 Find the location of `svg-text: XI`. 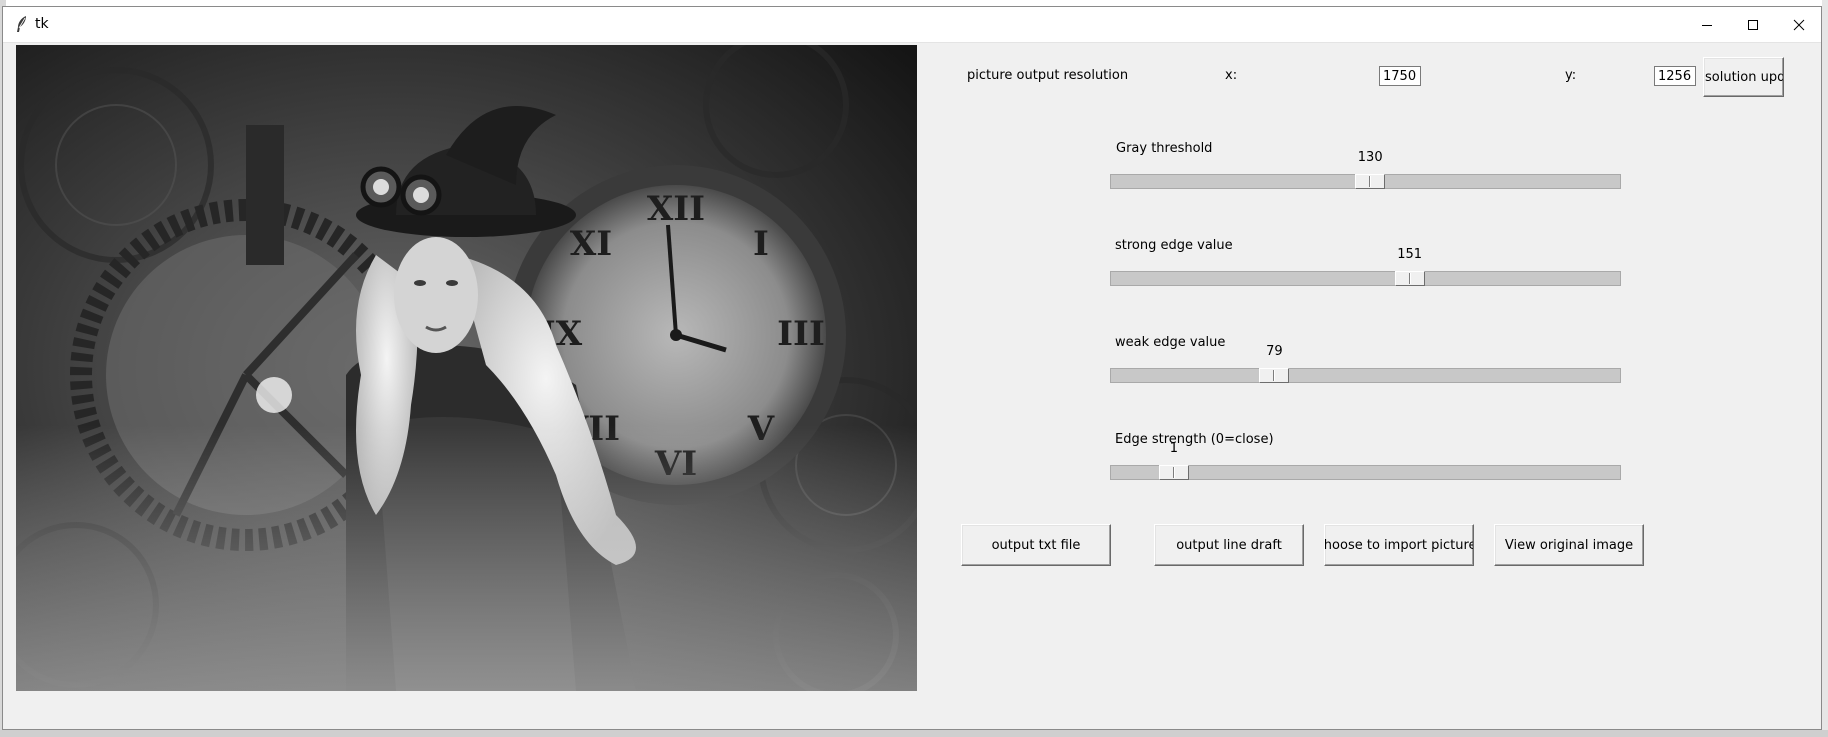

svg-text: XI is located at coordinates (591, 244).